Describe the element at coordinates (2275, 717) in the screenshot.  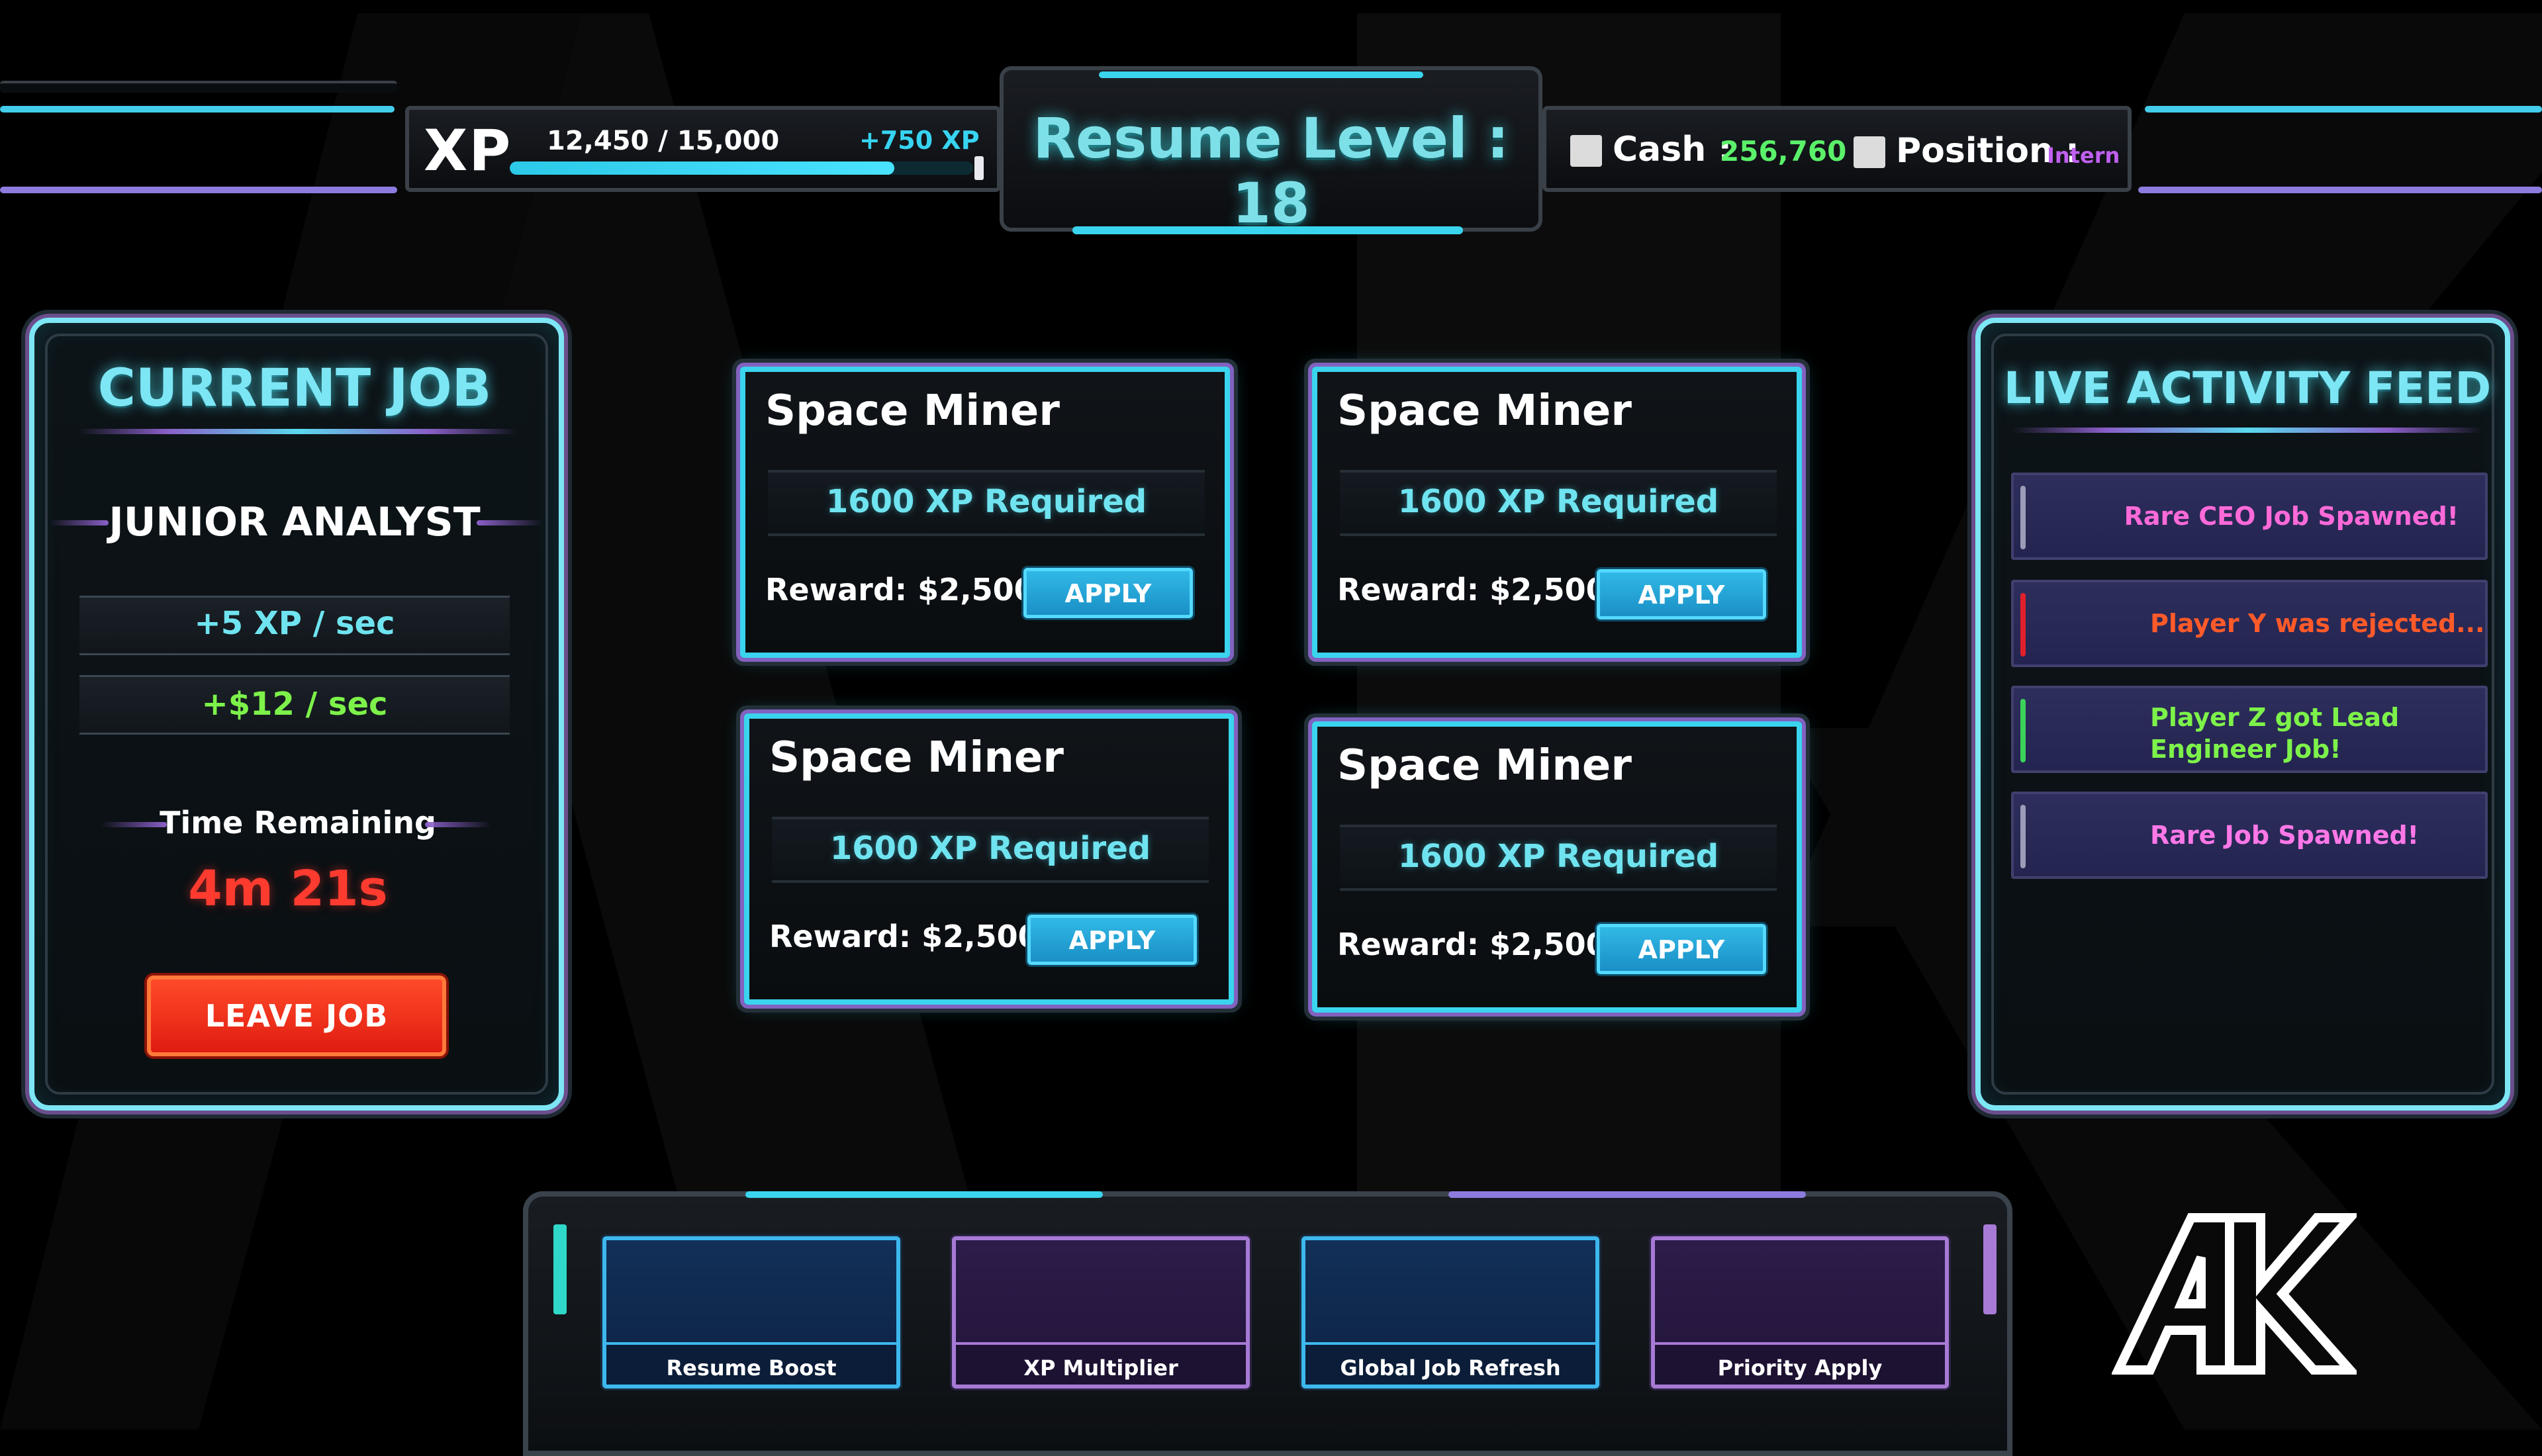
I see `feed-item-text-line1: Player Z got Lead` at that location.